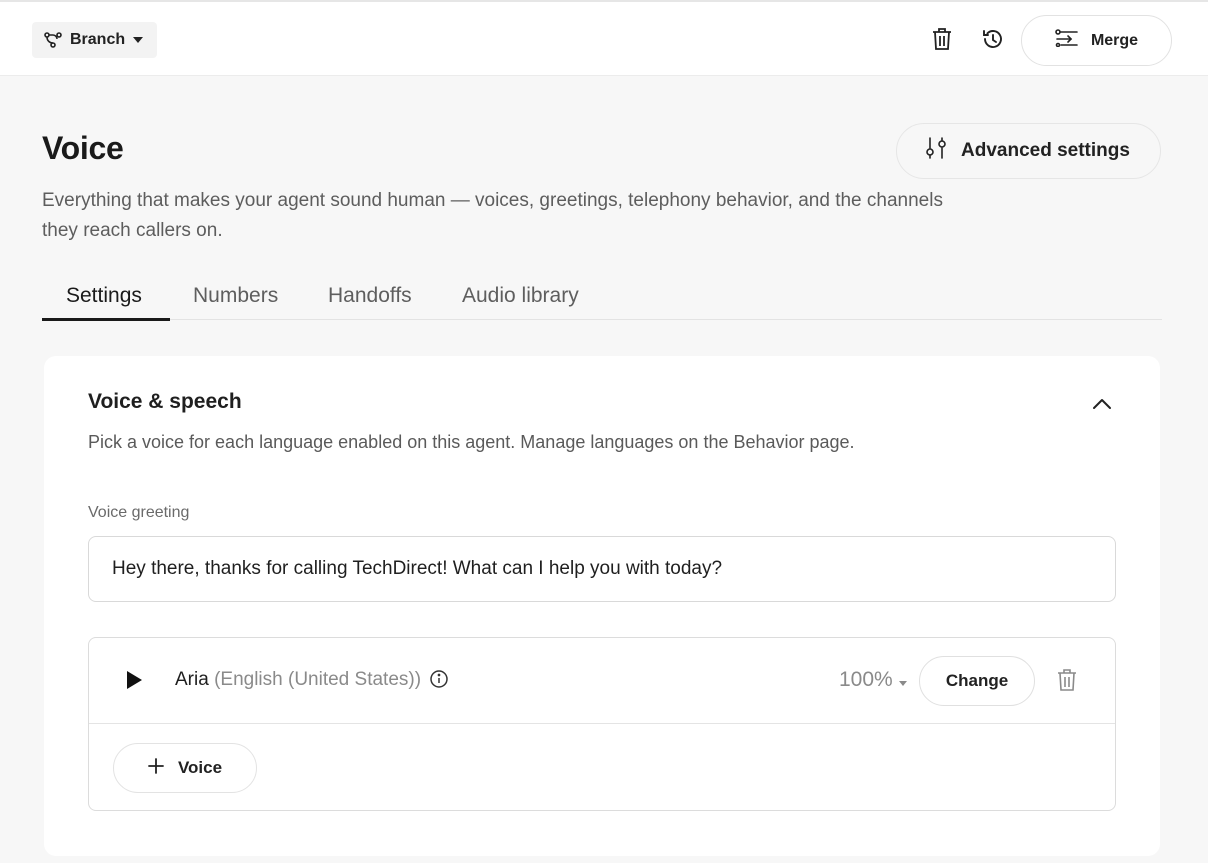 This screenshot has height=863, width=1208. Describe the element at coordinates (370, 299) in the screenshot. I see `tab-handoffs: Handoffs` at that location.